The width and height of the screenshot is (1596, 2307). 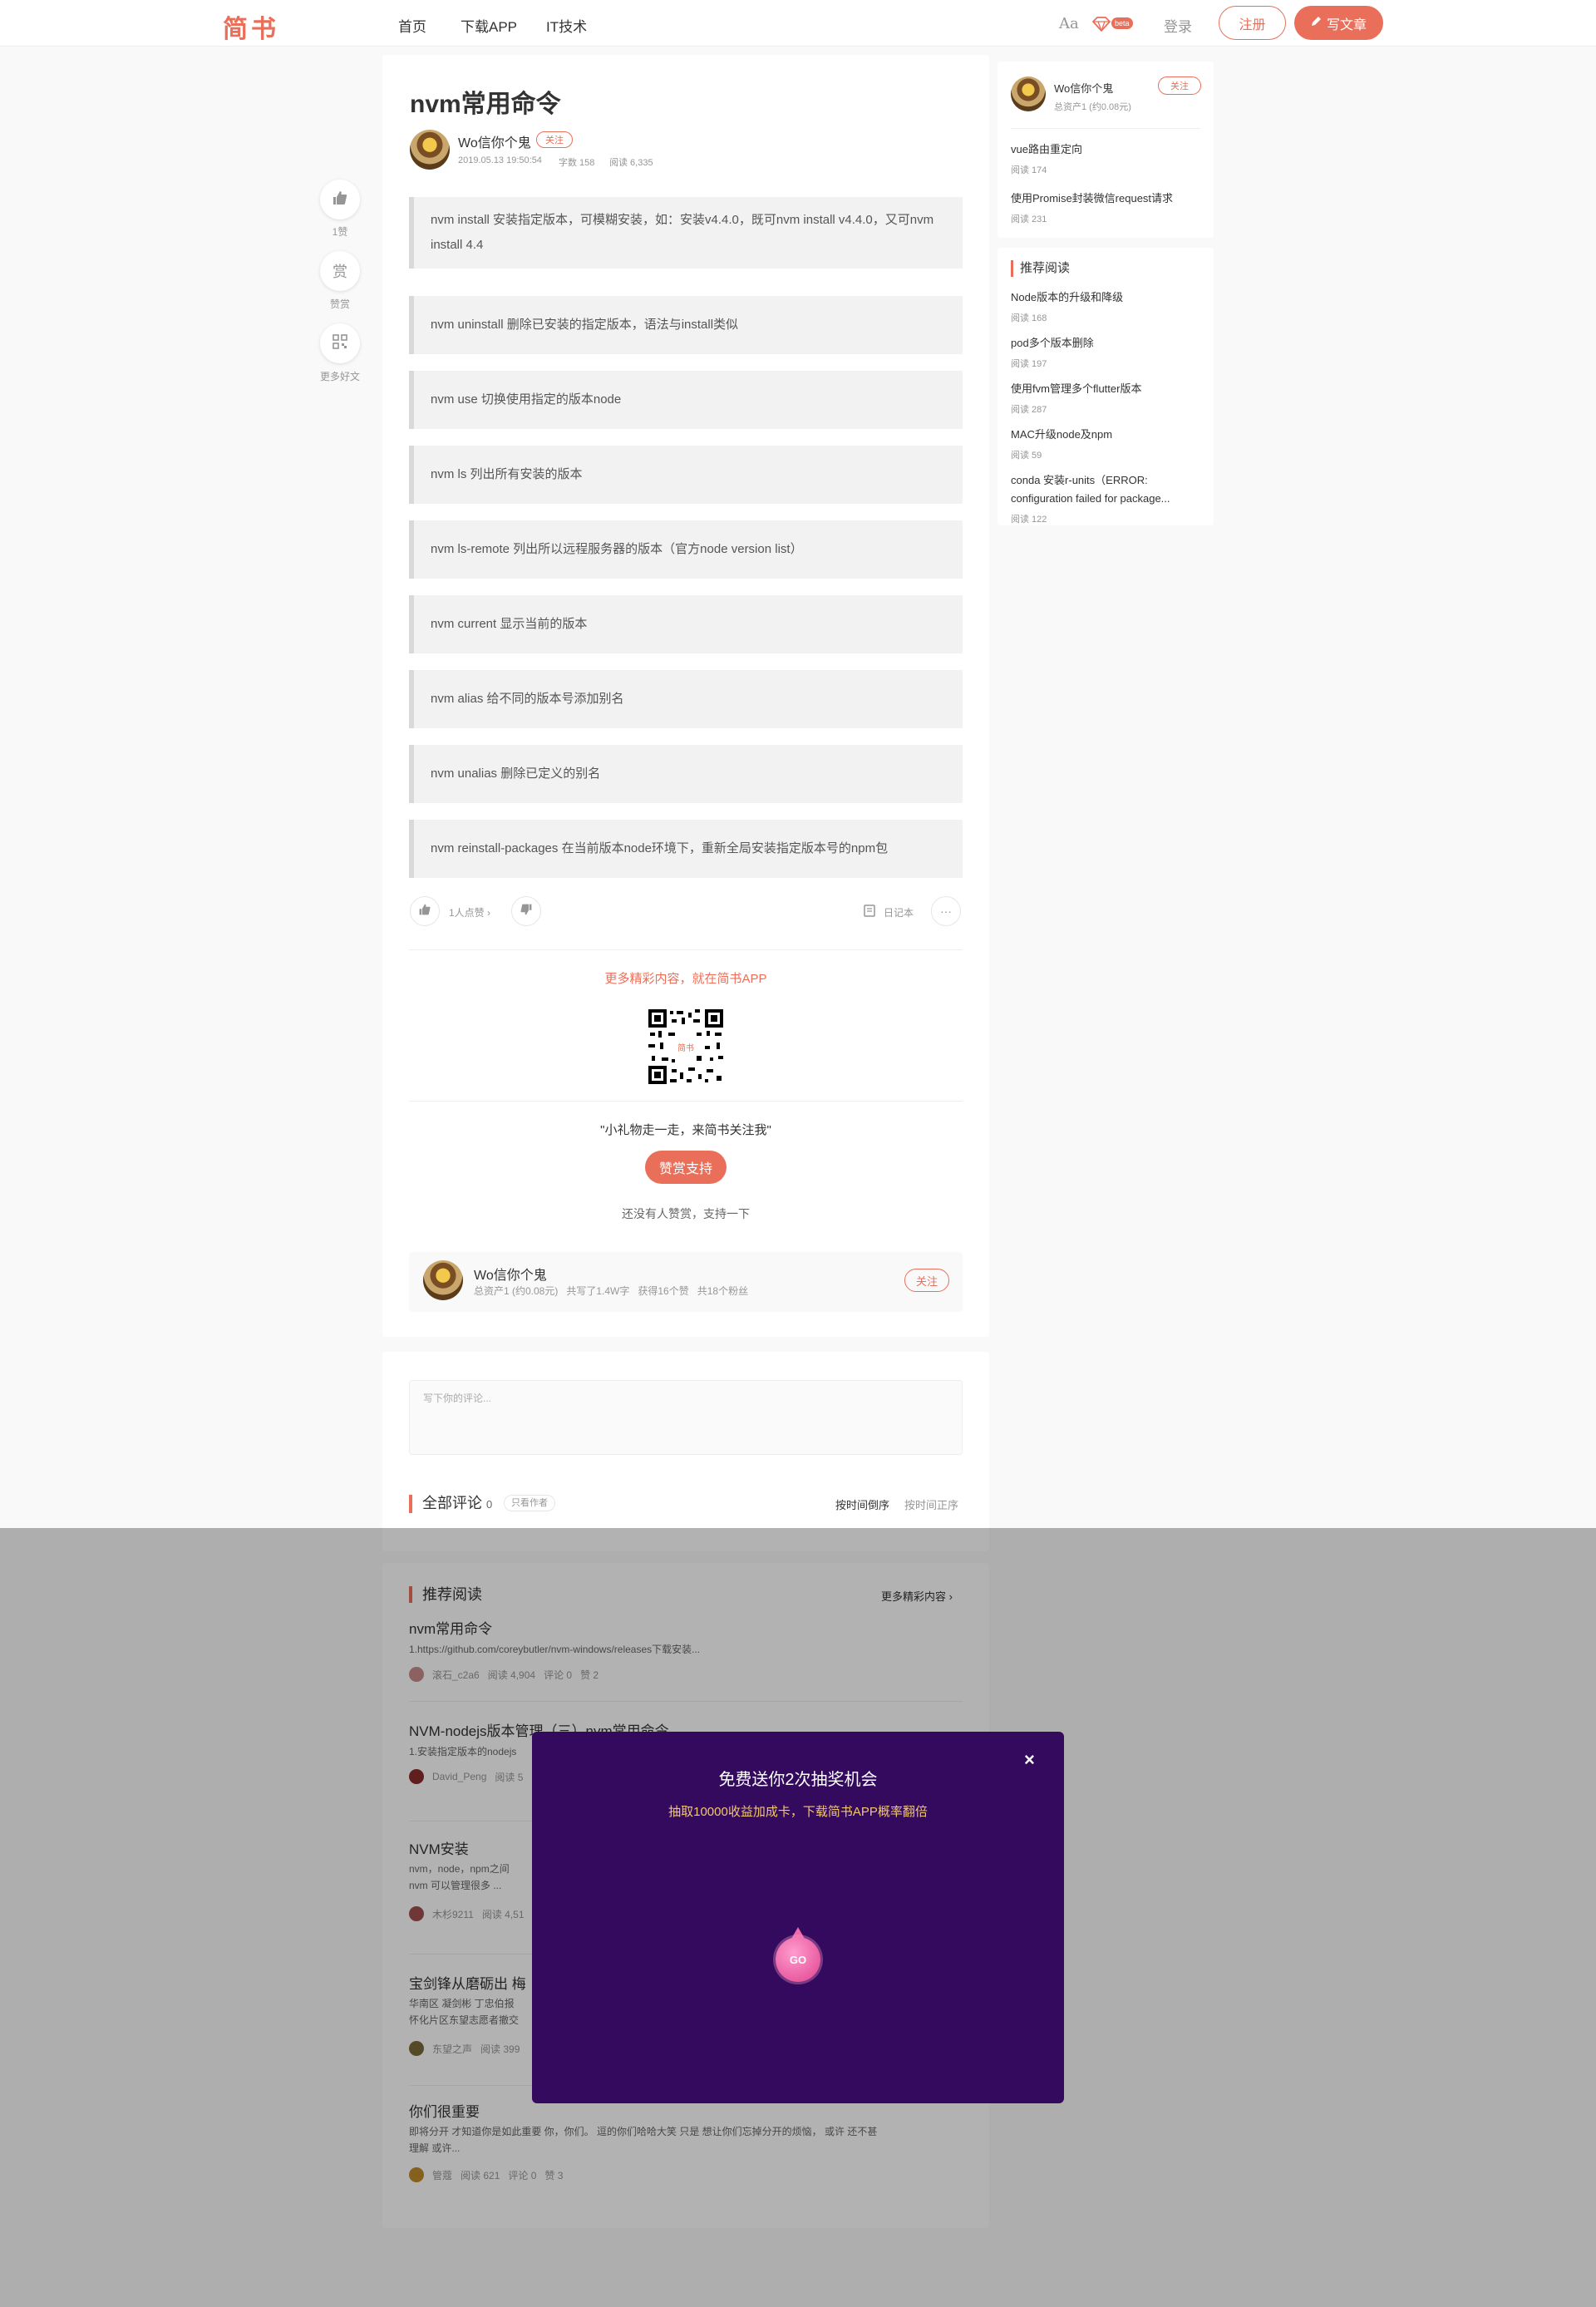 What do you see at coordinates (507, 474) in the screenshot?
I see `quote-text: nvm ls 列出所有安装的版本` at bounding box center [507, 474].